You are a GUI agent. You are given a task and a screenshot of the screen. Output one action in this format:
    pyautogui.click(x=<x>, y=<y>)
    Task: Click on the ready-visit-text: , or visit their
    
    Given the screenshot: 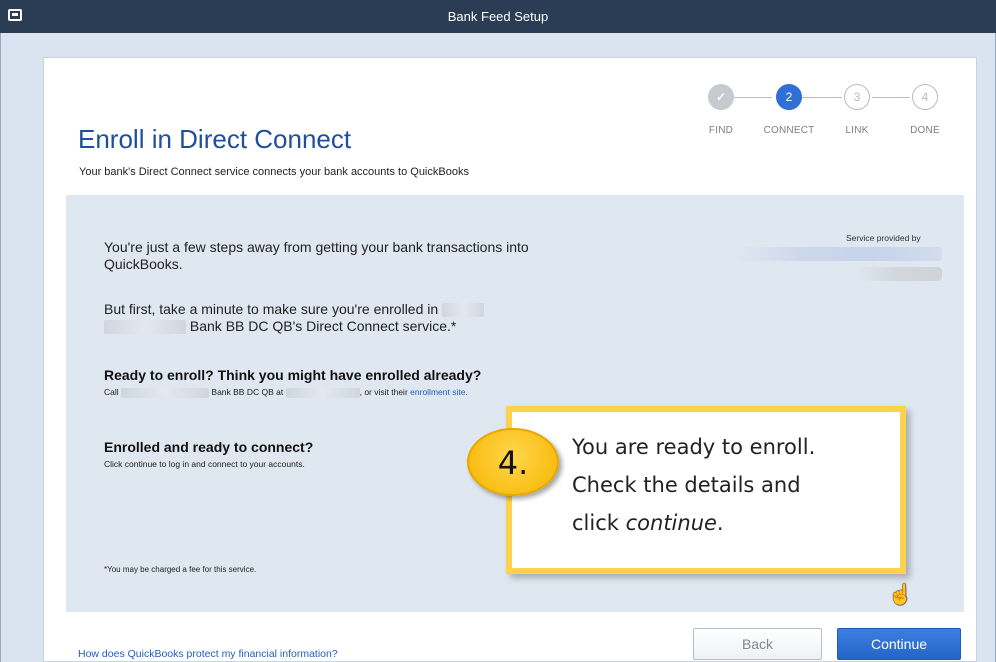 What is the action you would take?
    pyautogui.click(x=383, y=392)
    